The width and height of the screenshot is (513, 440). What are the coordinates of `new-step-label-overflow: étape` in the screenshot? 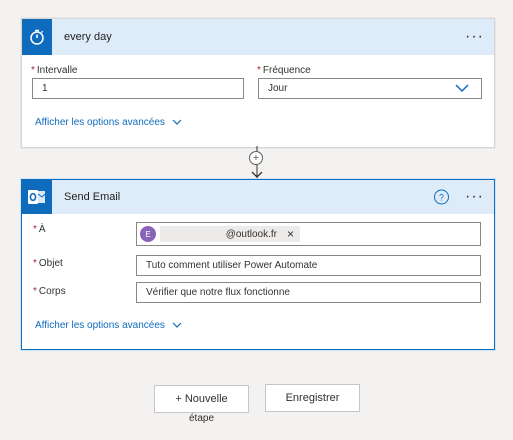 It's located at (201, 418).